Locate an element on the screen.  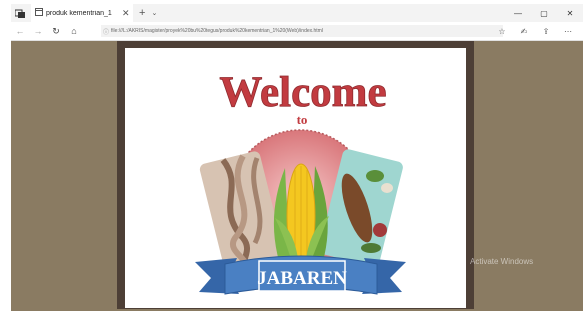
tab-active: produk kementrian_1 ✕ is located at coordinates (82, 13).